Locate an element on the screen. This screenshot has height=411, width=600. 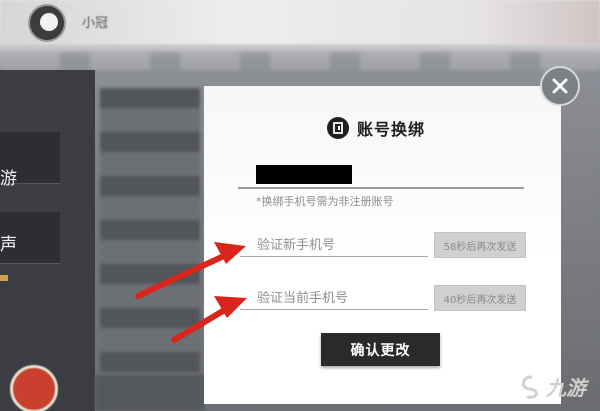
background-player-name: 小冠 is located at coordinates (95, 23).